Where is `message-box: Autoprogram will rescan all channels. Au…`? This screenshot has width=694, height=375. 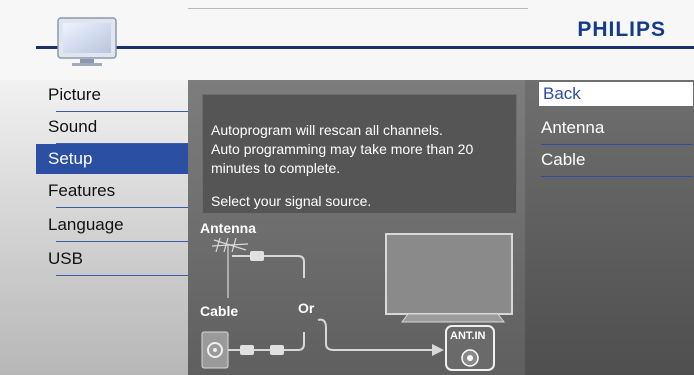
message-box: Autoprogram will rescan all channels. Au… is located at coordinates (359, 154).